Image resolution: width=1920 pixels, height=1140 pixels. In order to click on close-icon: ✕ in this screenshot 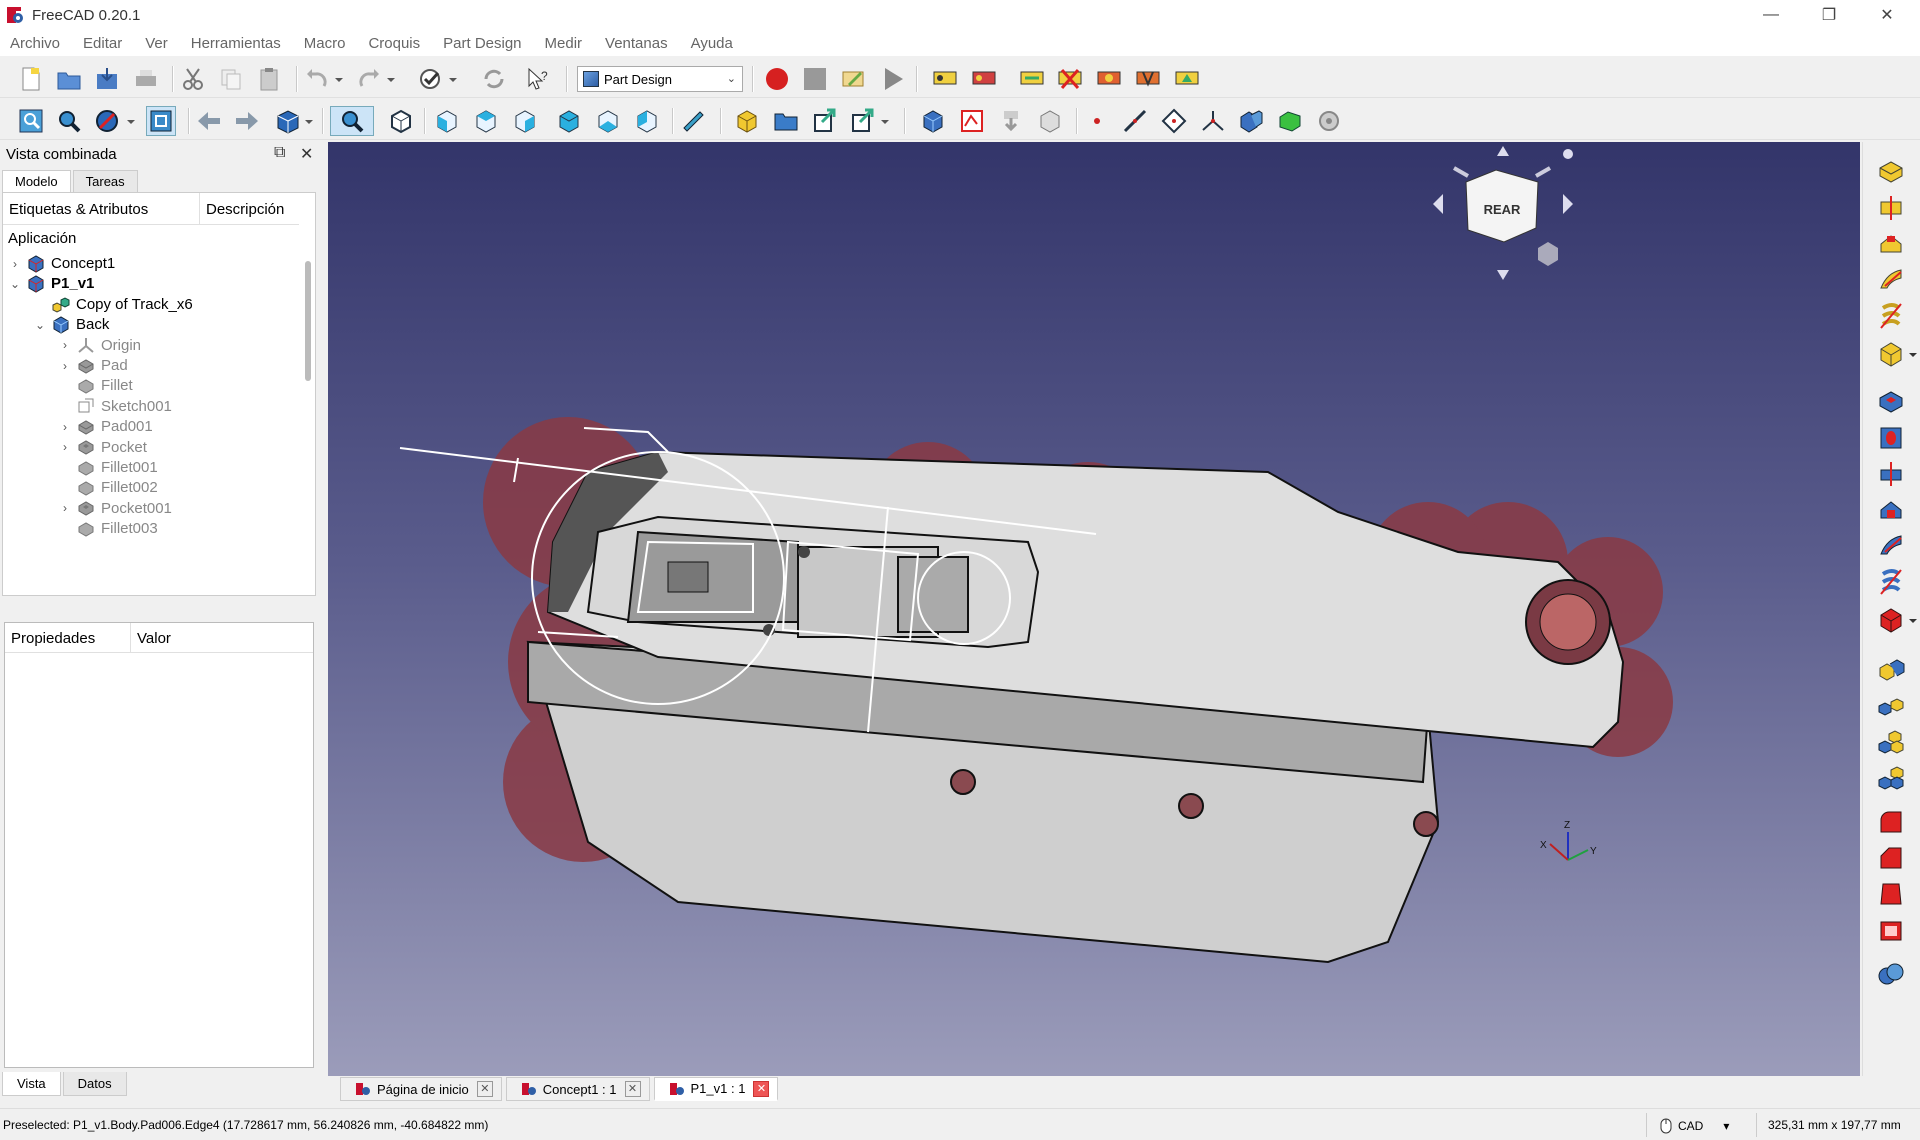, I will do `click(761, 1088)`.